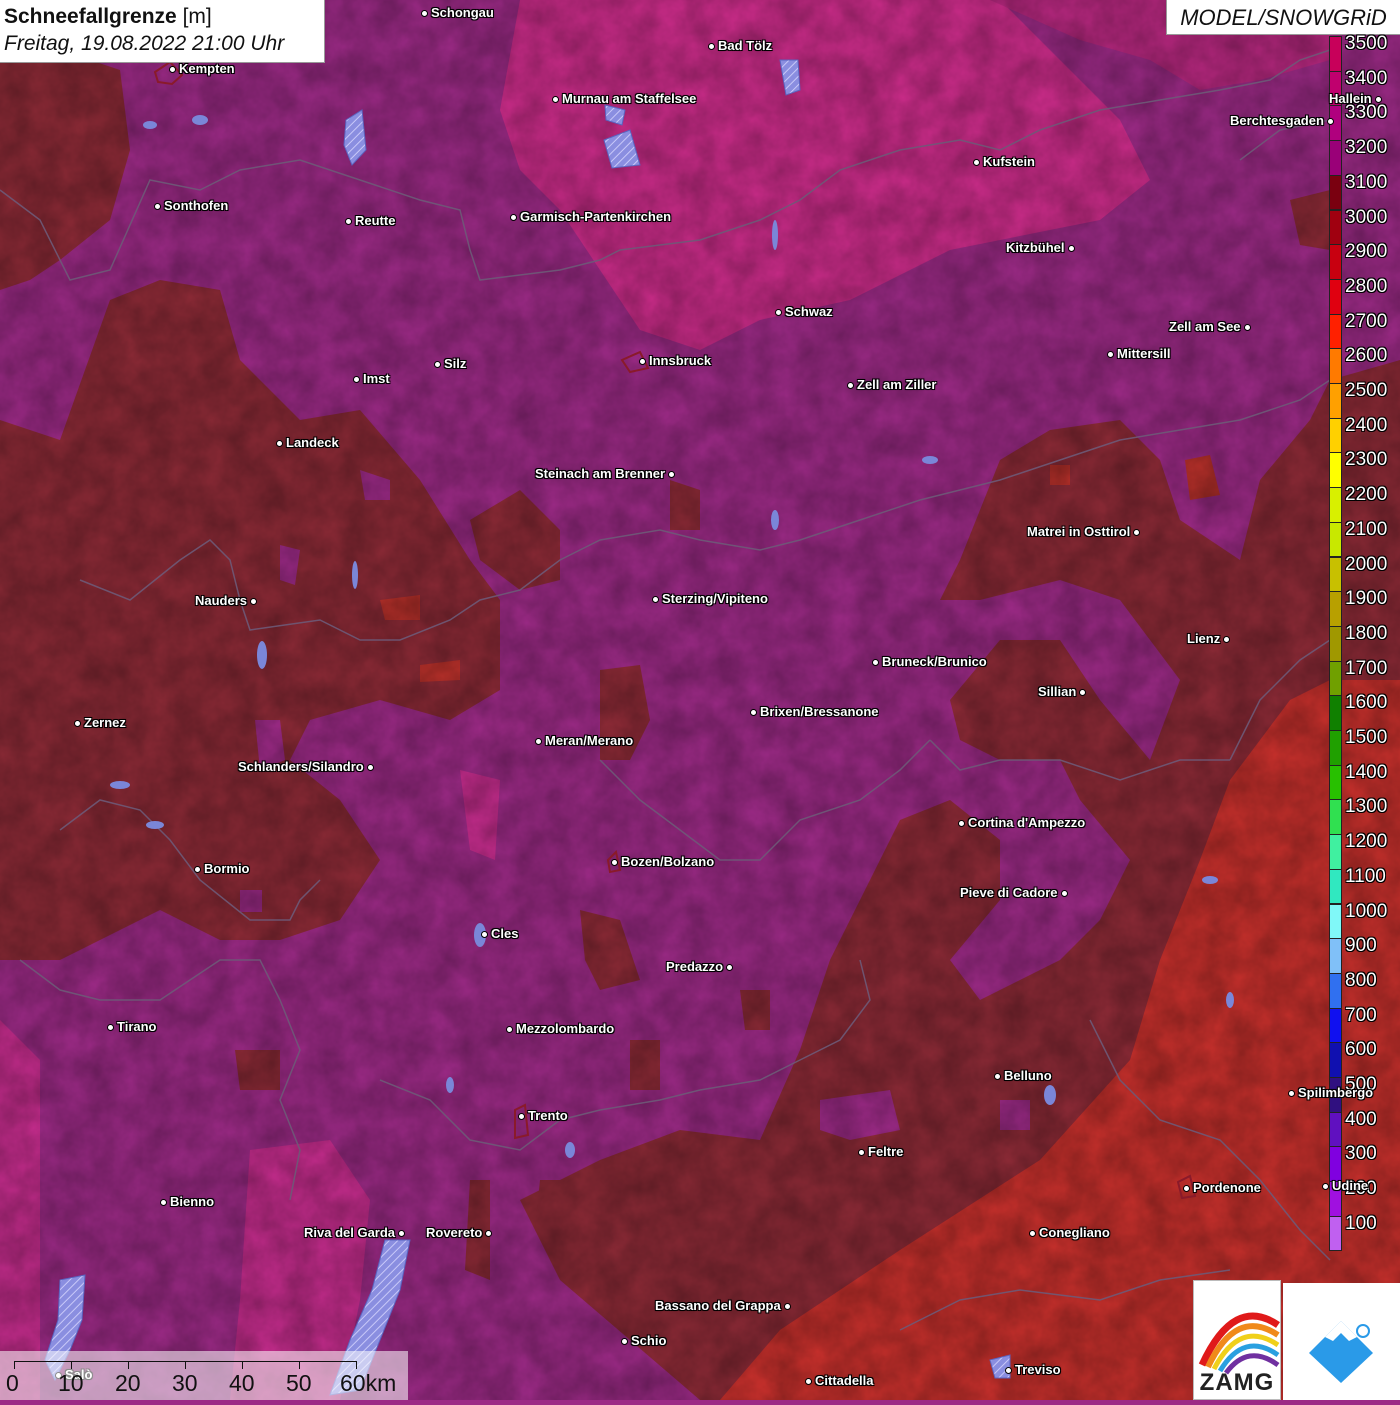 The width and height of the screenshot is (1400, 1405). Describe the element at coordinates (12, 1383) in the screenshot. I see `scale-label: 0` at that location.